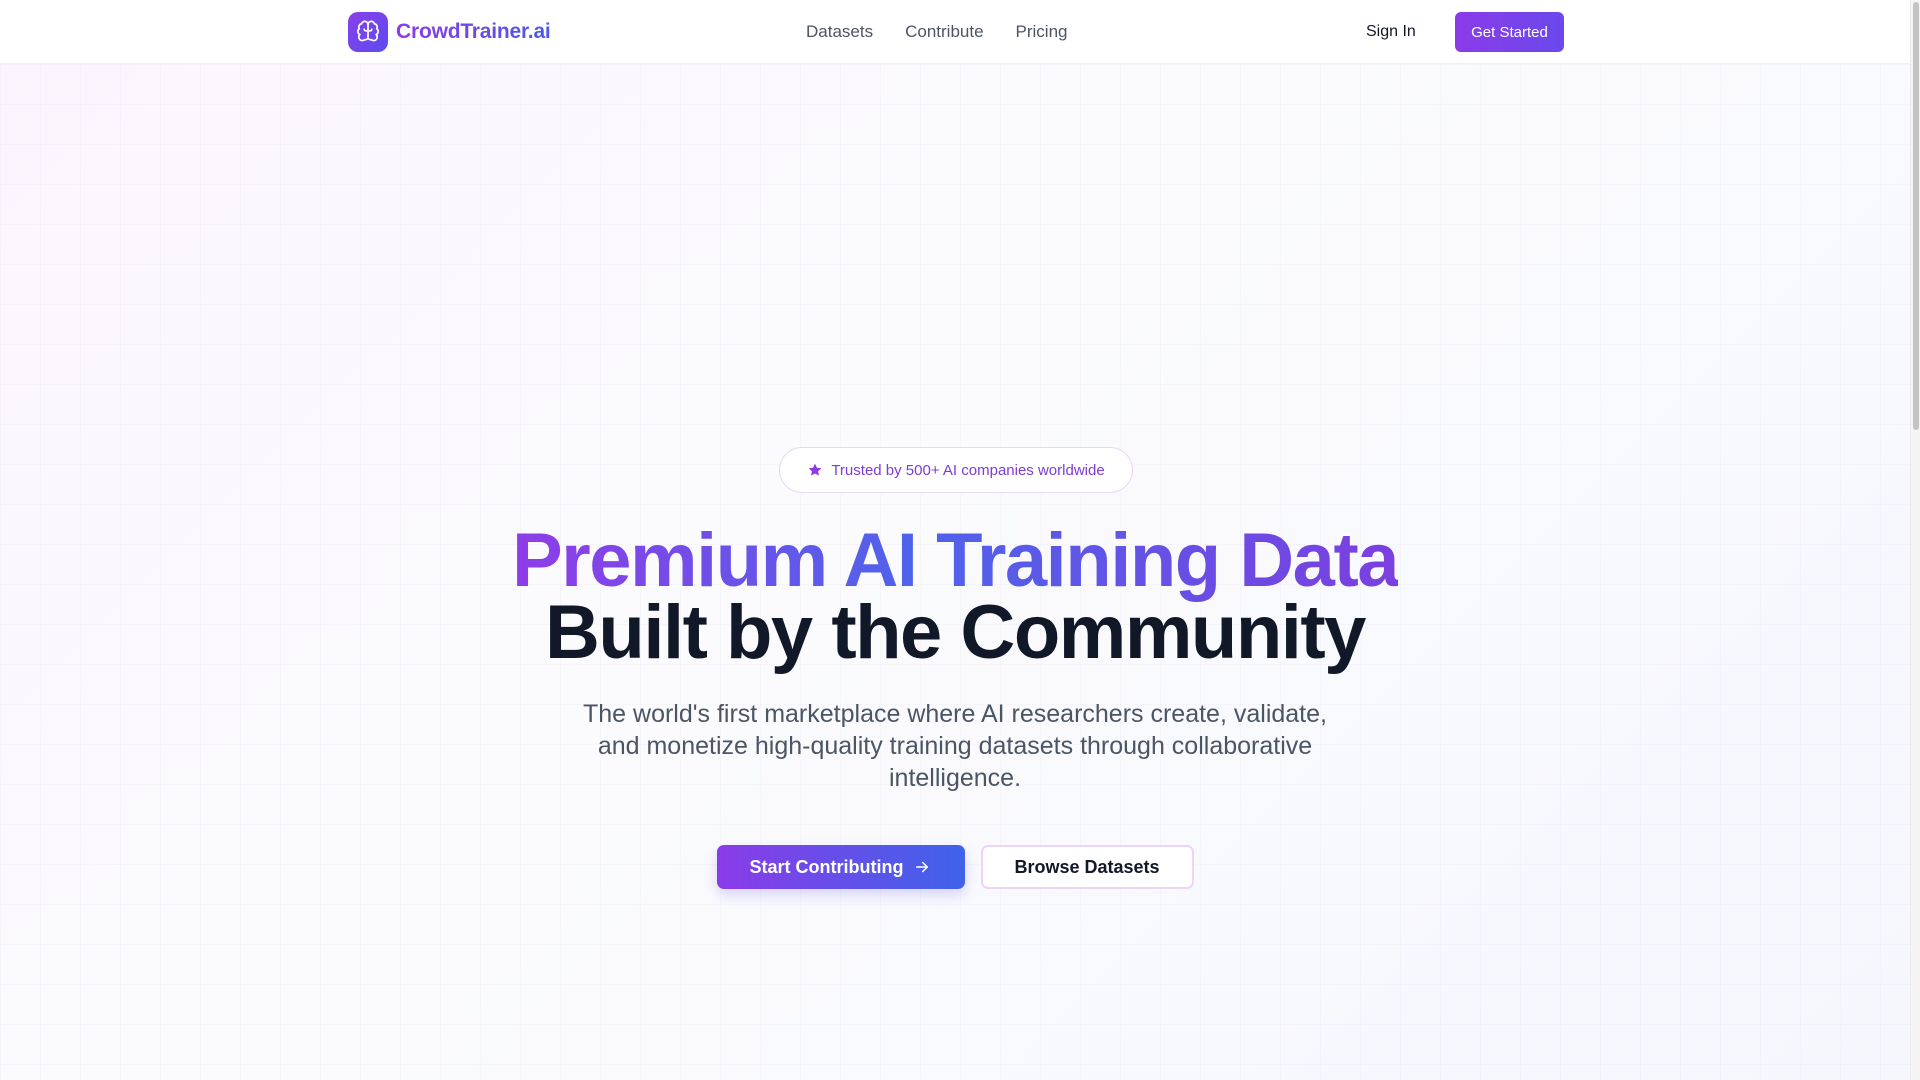 This screenshot has height=1080, width=1920. What do you see at coordinates (1391, 32) in the screenshot?
I see `sign-in-button: Sign In` at bounding box center [1391, 32].